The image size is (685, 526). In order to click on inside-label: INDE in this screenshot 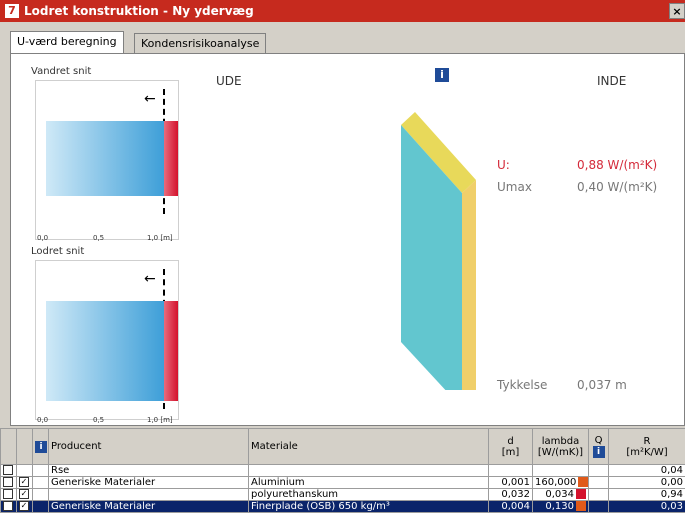, I will do `click(612, 81)`.